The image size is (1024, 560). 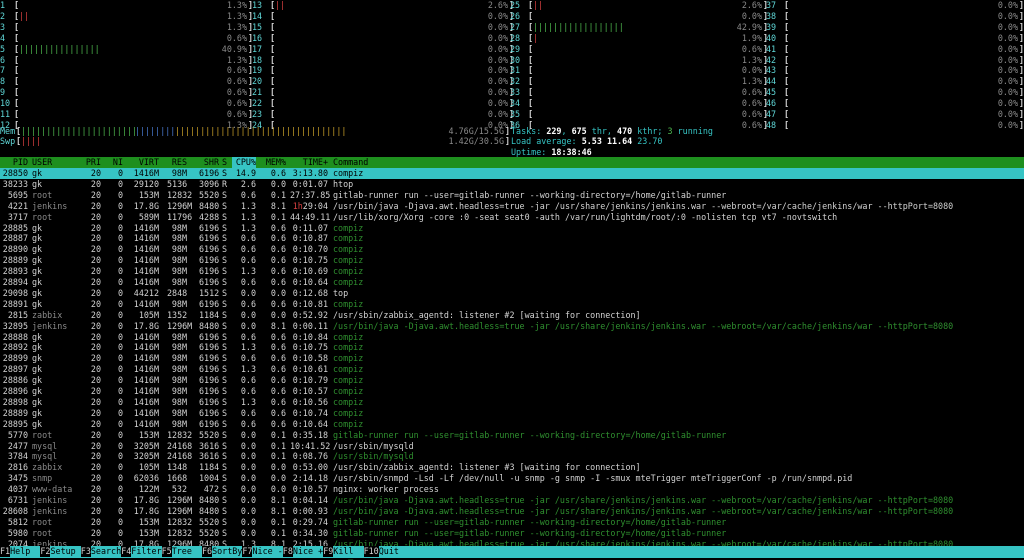 What do you see at coordinates (512, 293) in the screenshot?
I see `process-row: 29098gk2004421228481512S0.00.00:12.68top` at bounding box center [512, 293].